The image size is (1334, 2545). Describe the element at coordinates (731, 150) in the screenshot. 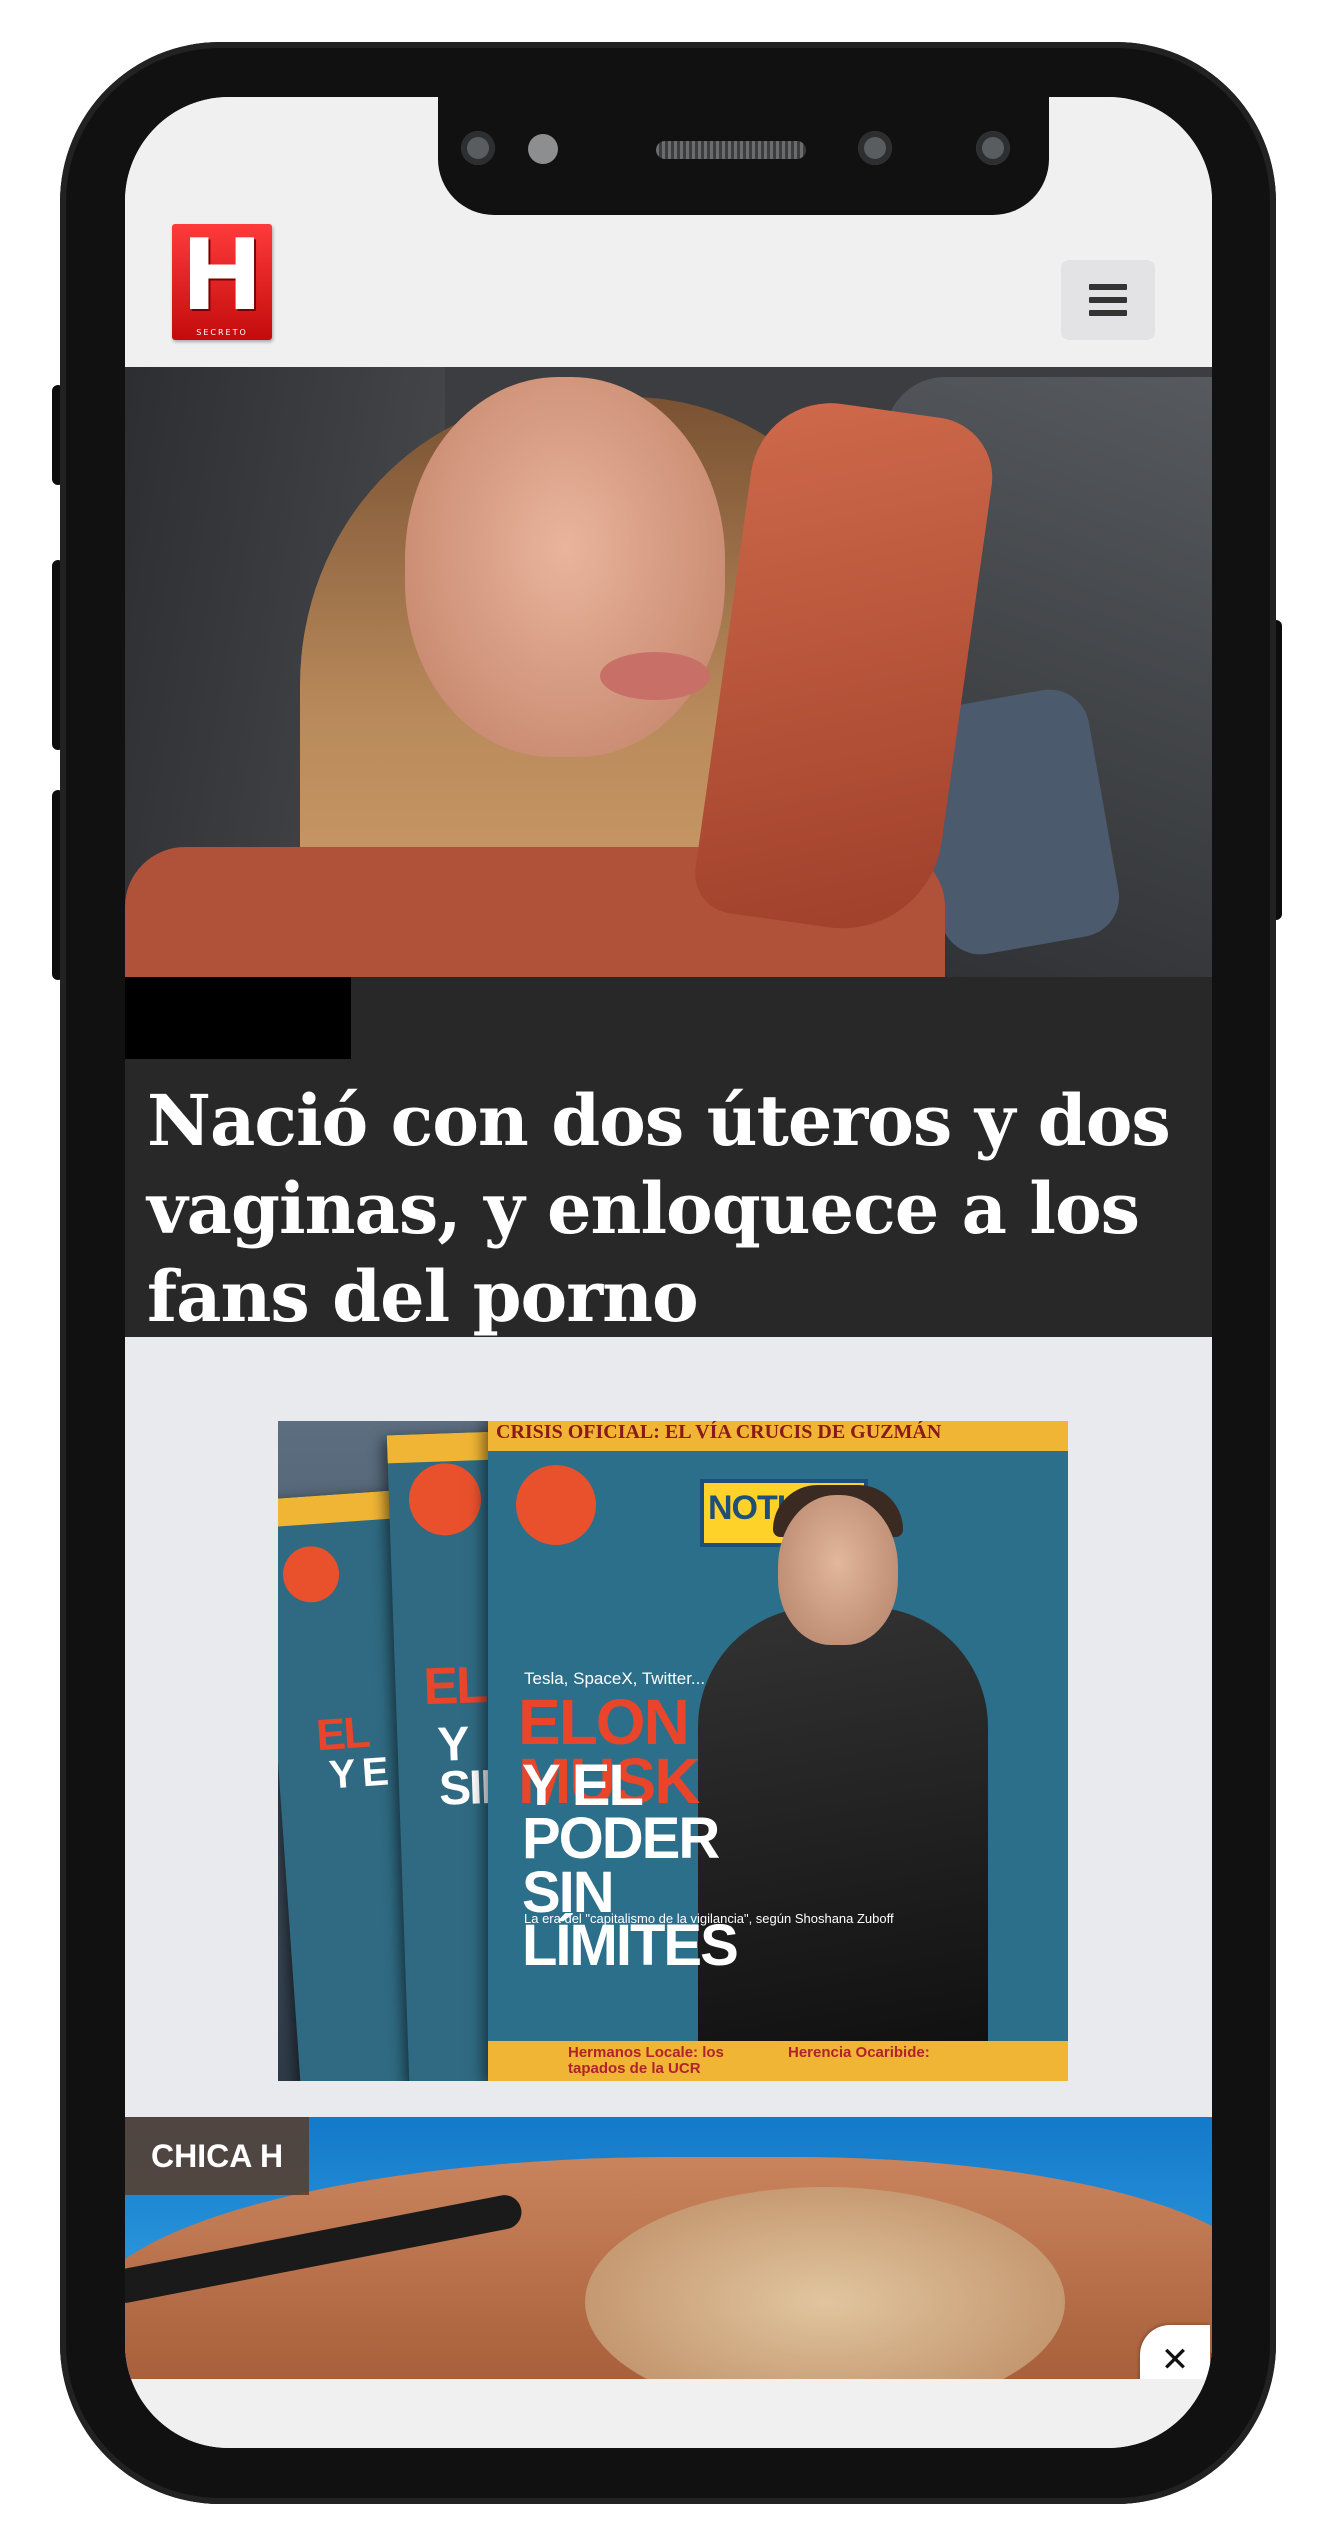

I see `earpiece-speaker-icon` at that location.